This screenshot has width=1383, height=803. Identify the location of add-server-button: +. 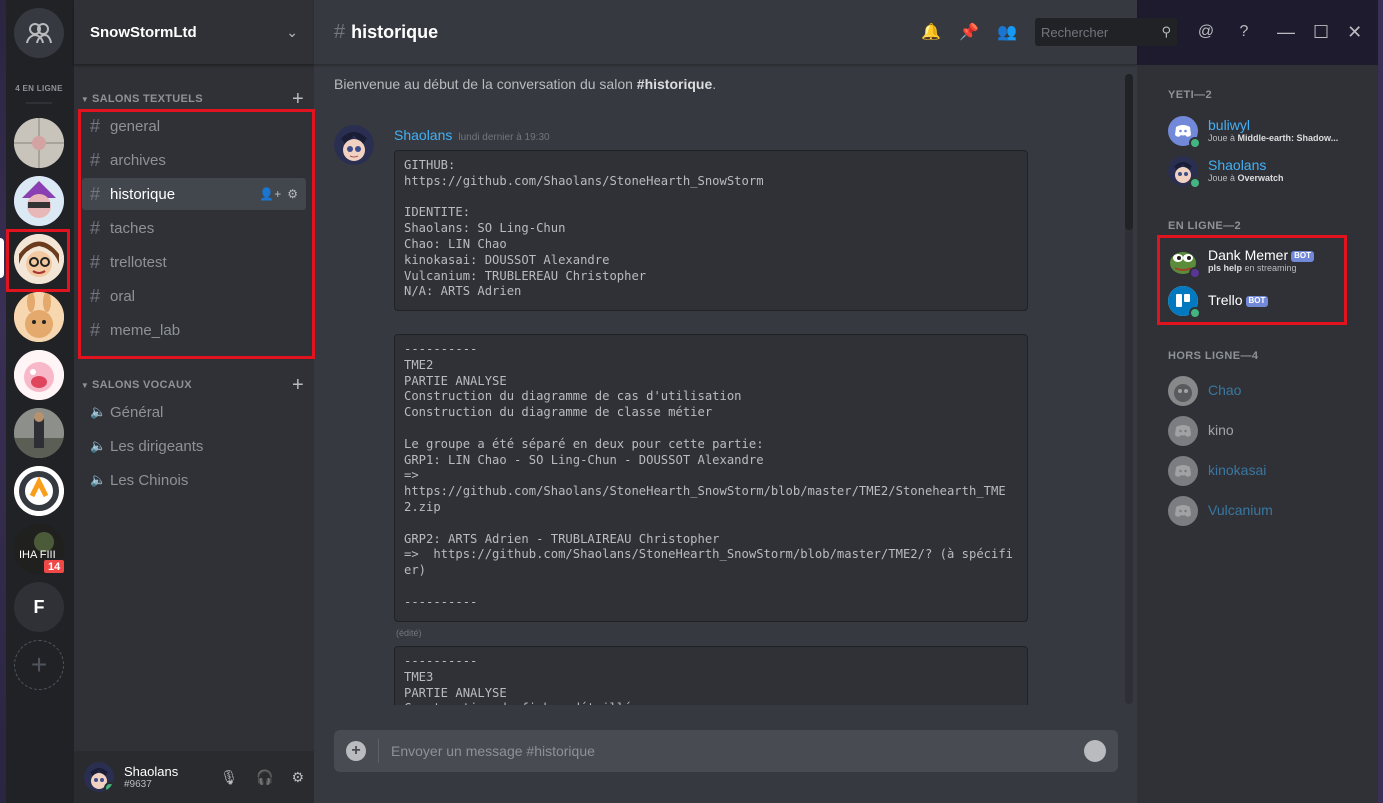
(39, 665).